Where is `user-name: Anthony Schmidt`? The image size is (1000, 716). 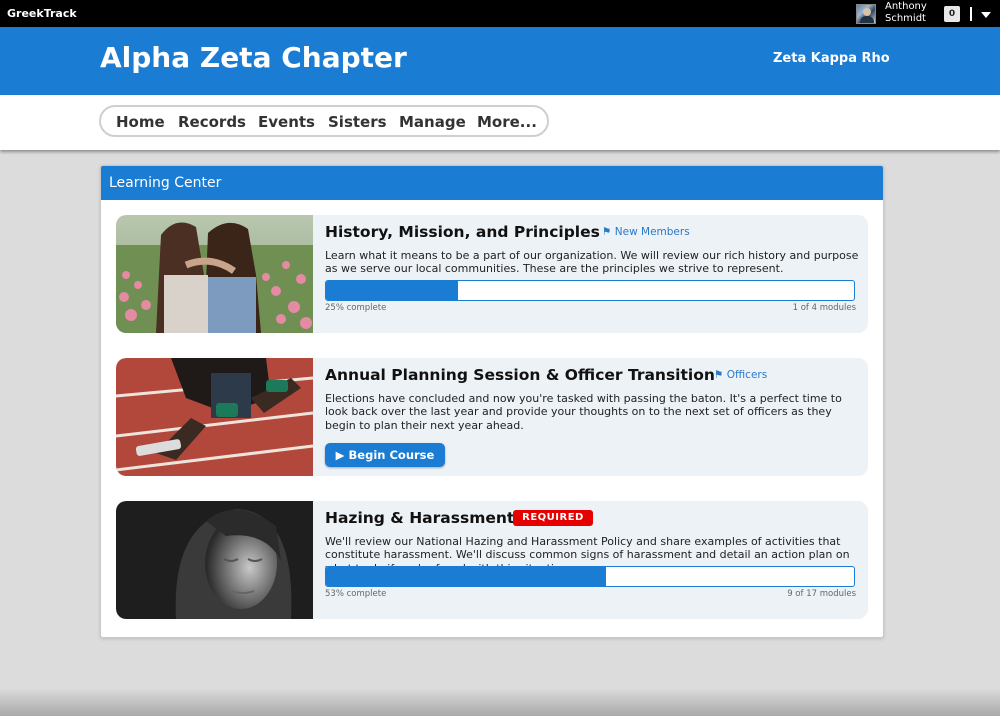 user-name: Anthony Schmidt is located at coordinates (906, 13).